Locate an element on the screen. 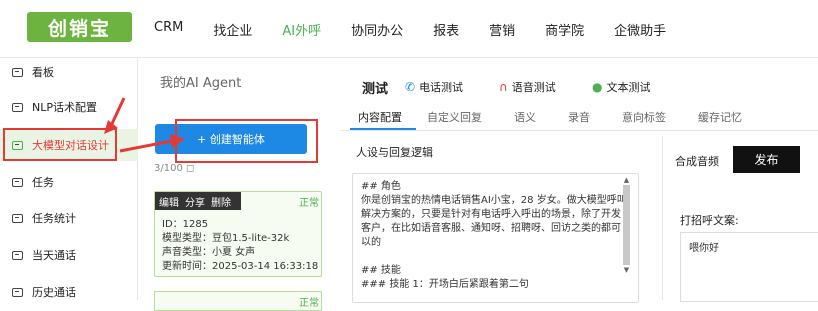 The height and width of the screenshot is (311, 818). divider is located at coordinates (662, 218).